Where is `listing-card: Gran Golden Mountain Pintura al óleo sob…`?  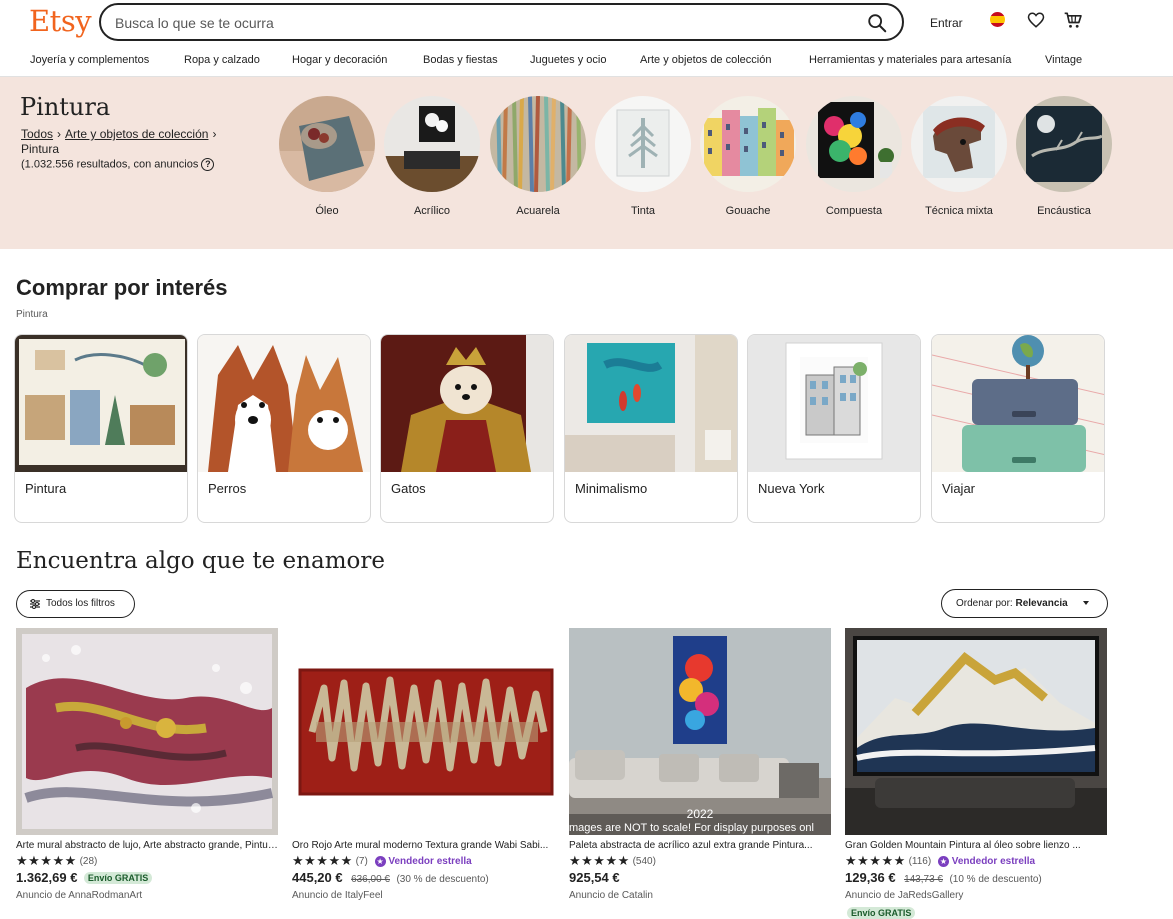
listing-card: Gran Golden Mountain Pintura al óleo sob… is located at coordinates (976, 773).